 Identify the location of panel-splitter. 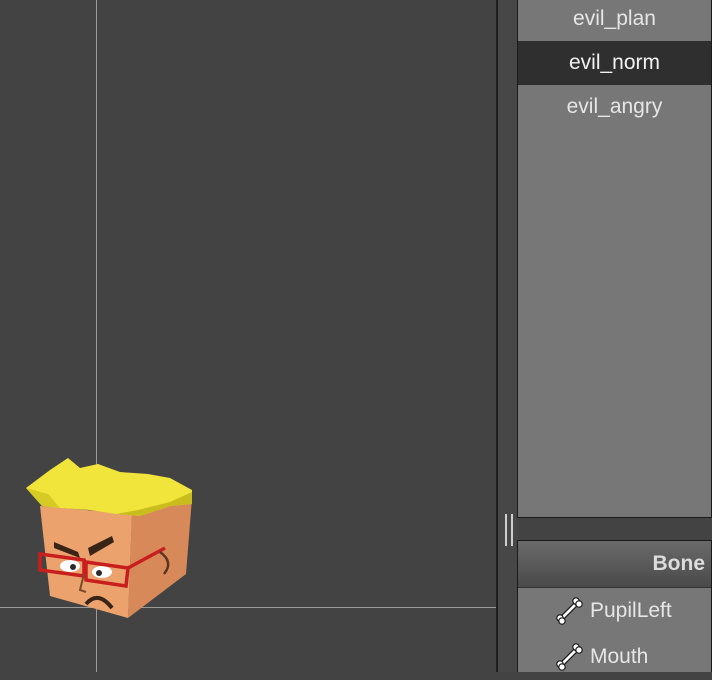
(507, 336).